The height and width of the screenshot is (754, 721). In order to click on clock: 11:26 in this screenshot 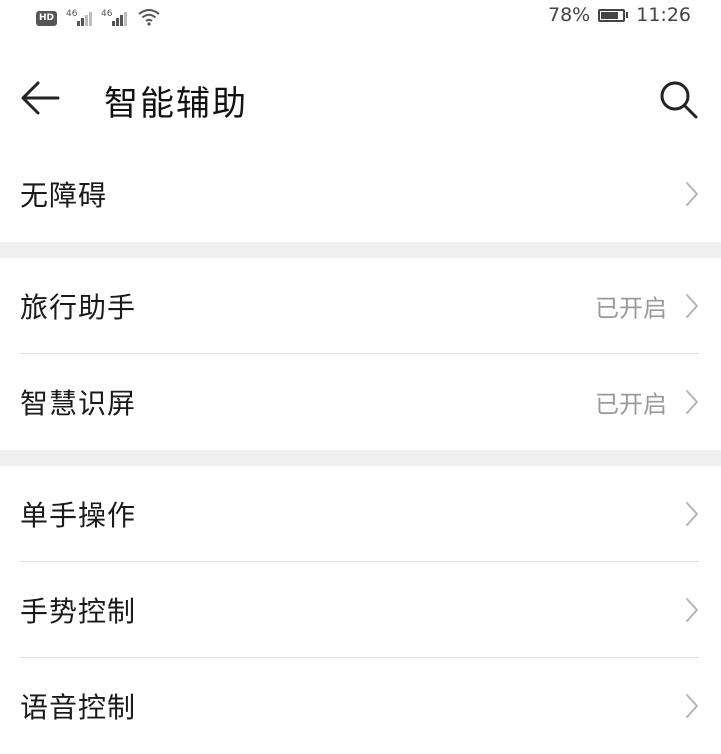, I will do `click(663, 15)`.